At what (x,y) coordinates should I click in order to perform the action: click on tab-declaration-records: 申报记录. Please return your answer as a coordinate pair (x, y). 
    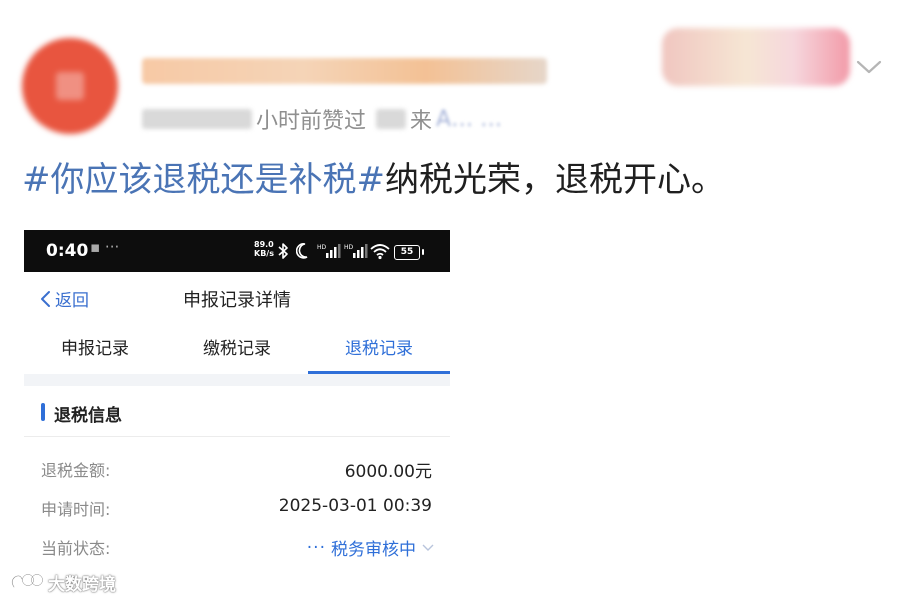
    Looking at the image, I should click on (95, 351).